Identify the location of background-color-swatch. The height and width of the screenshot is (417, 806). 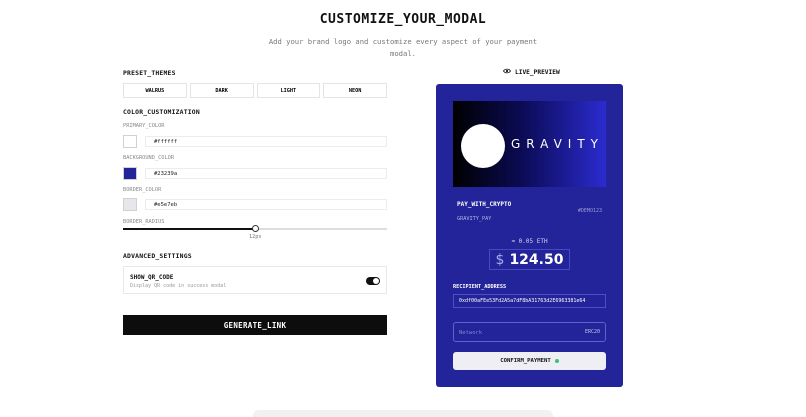
(130, 173).